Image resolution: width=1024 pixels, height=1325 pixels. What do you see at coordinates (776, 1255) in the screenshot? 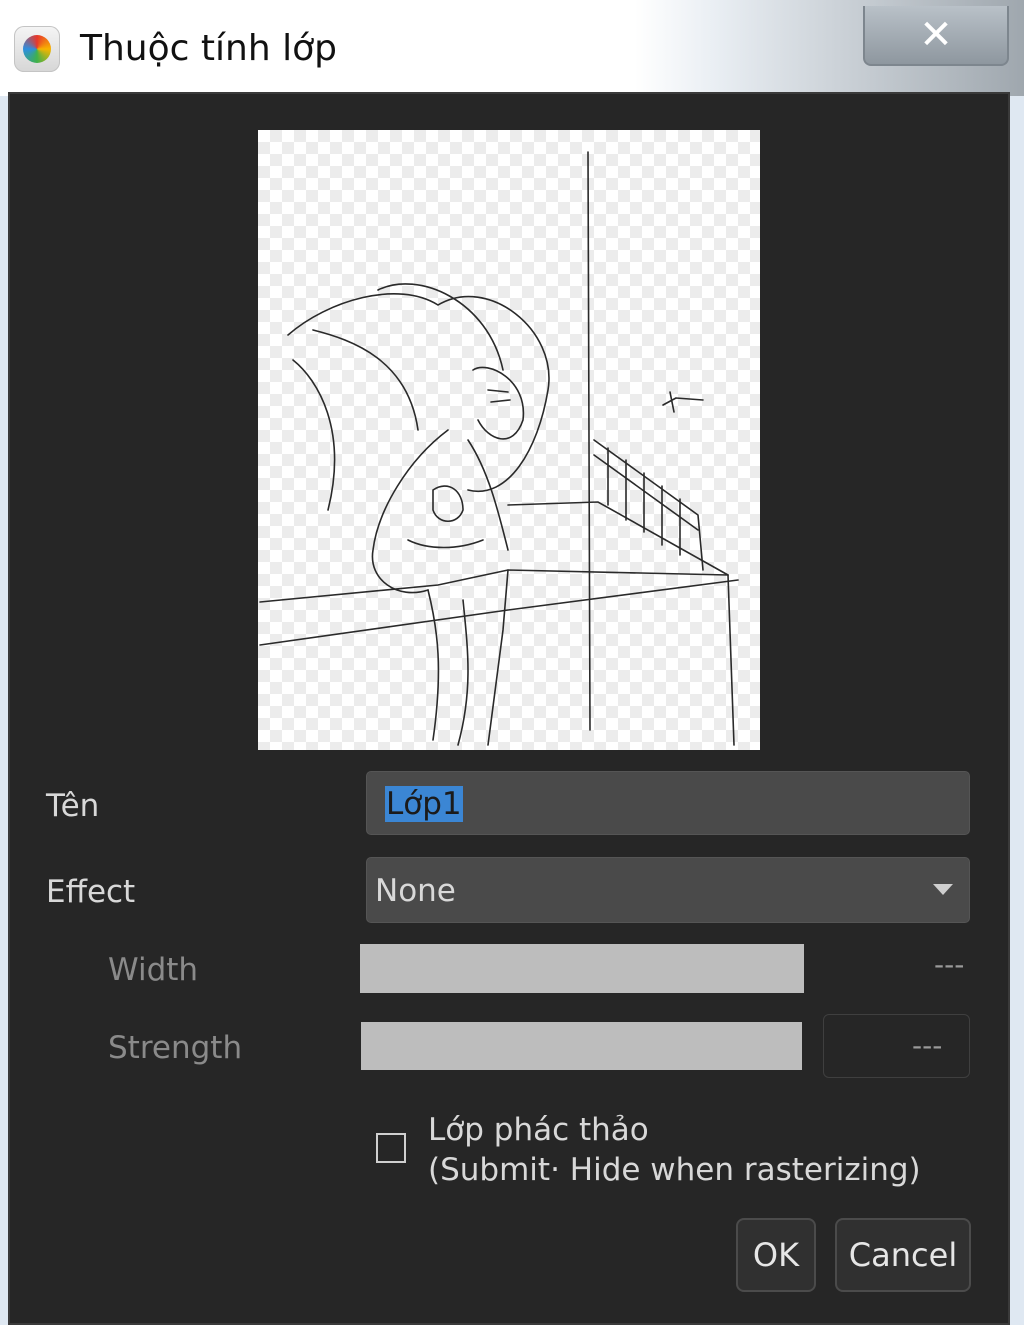
I see `ok-button: OK` at bounding box center [776, 1255].